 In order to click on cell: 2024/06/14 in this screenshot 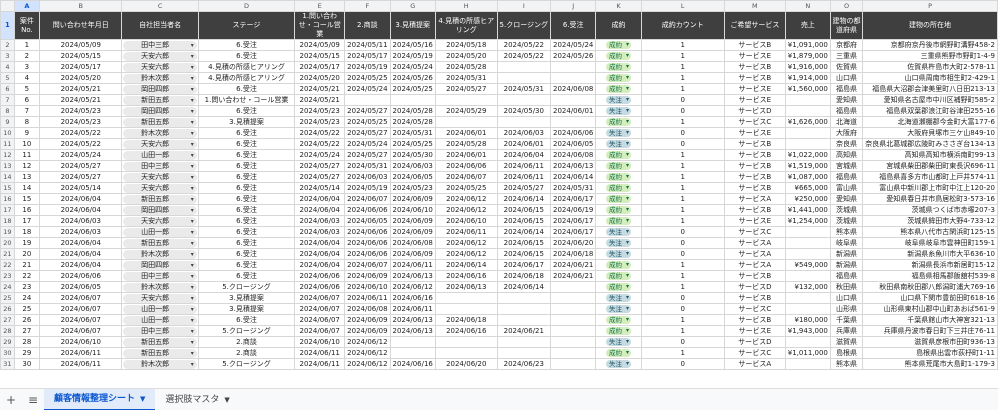, I will do `click(524, 199)`.